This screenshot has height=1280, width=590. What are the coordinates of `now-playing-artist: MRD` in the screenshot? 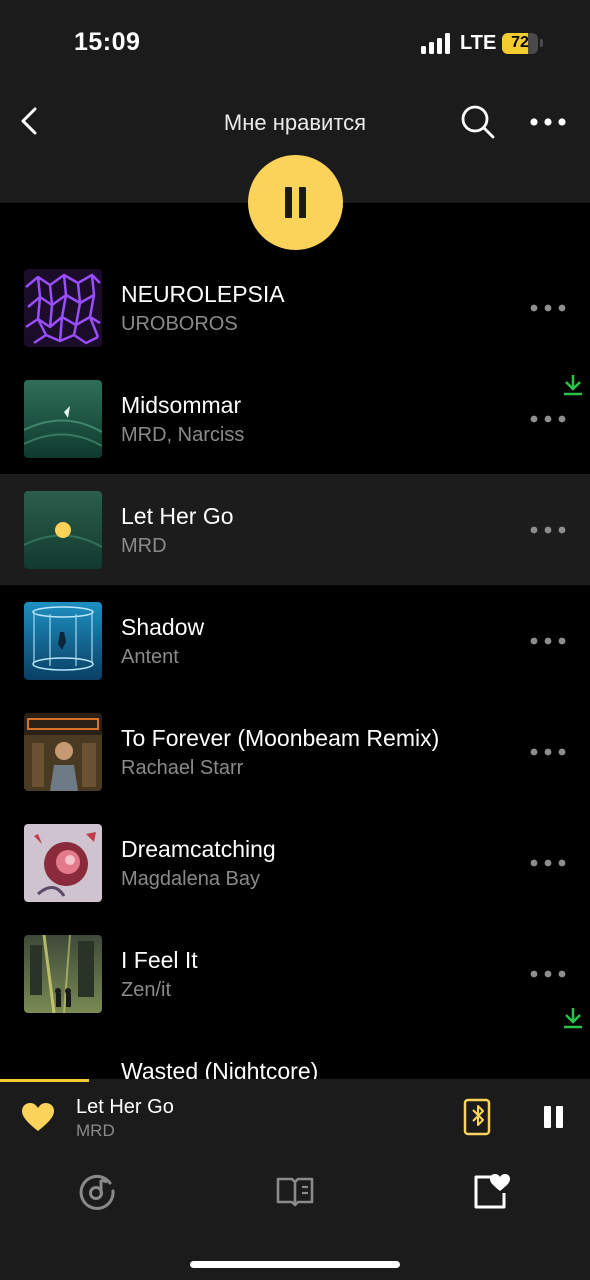 It's located at (95, 1130).